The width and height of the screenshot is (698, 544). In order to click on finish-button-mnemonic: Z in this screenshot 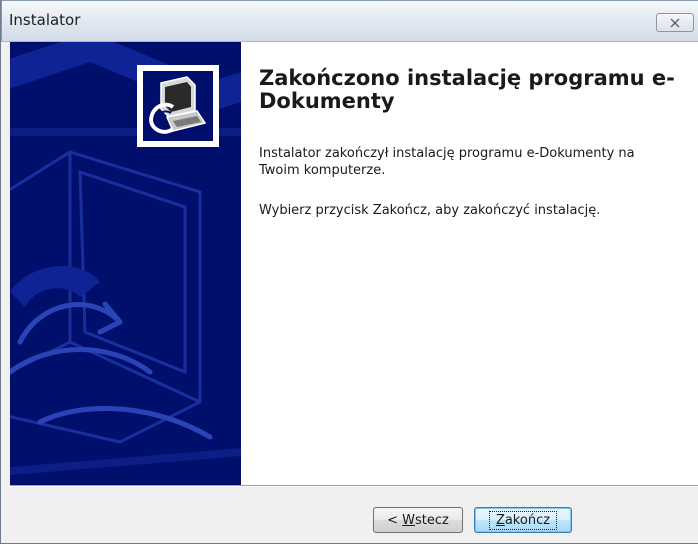, I will do `click(500, 520)`.